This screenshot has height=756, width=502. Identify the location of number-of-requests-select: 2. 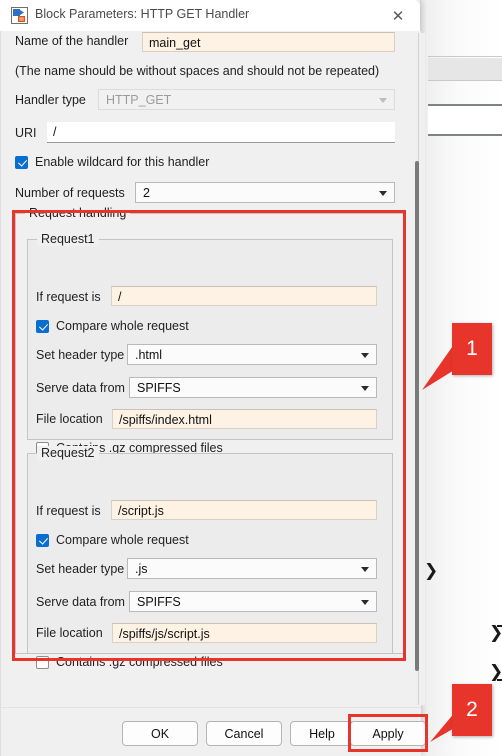
(265, 192).